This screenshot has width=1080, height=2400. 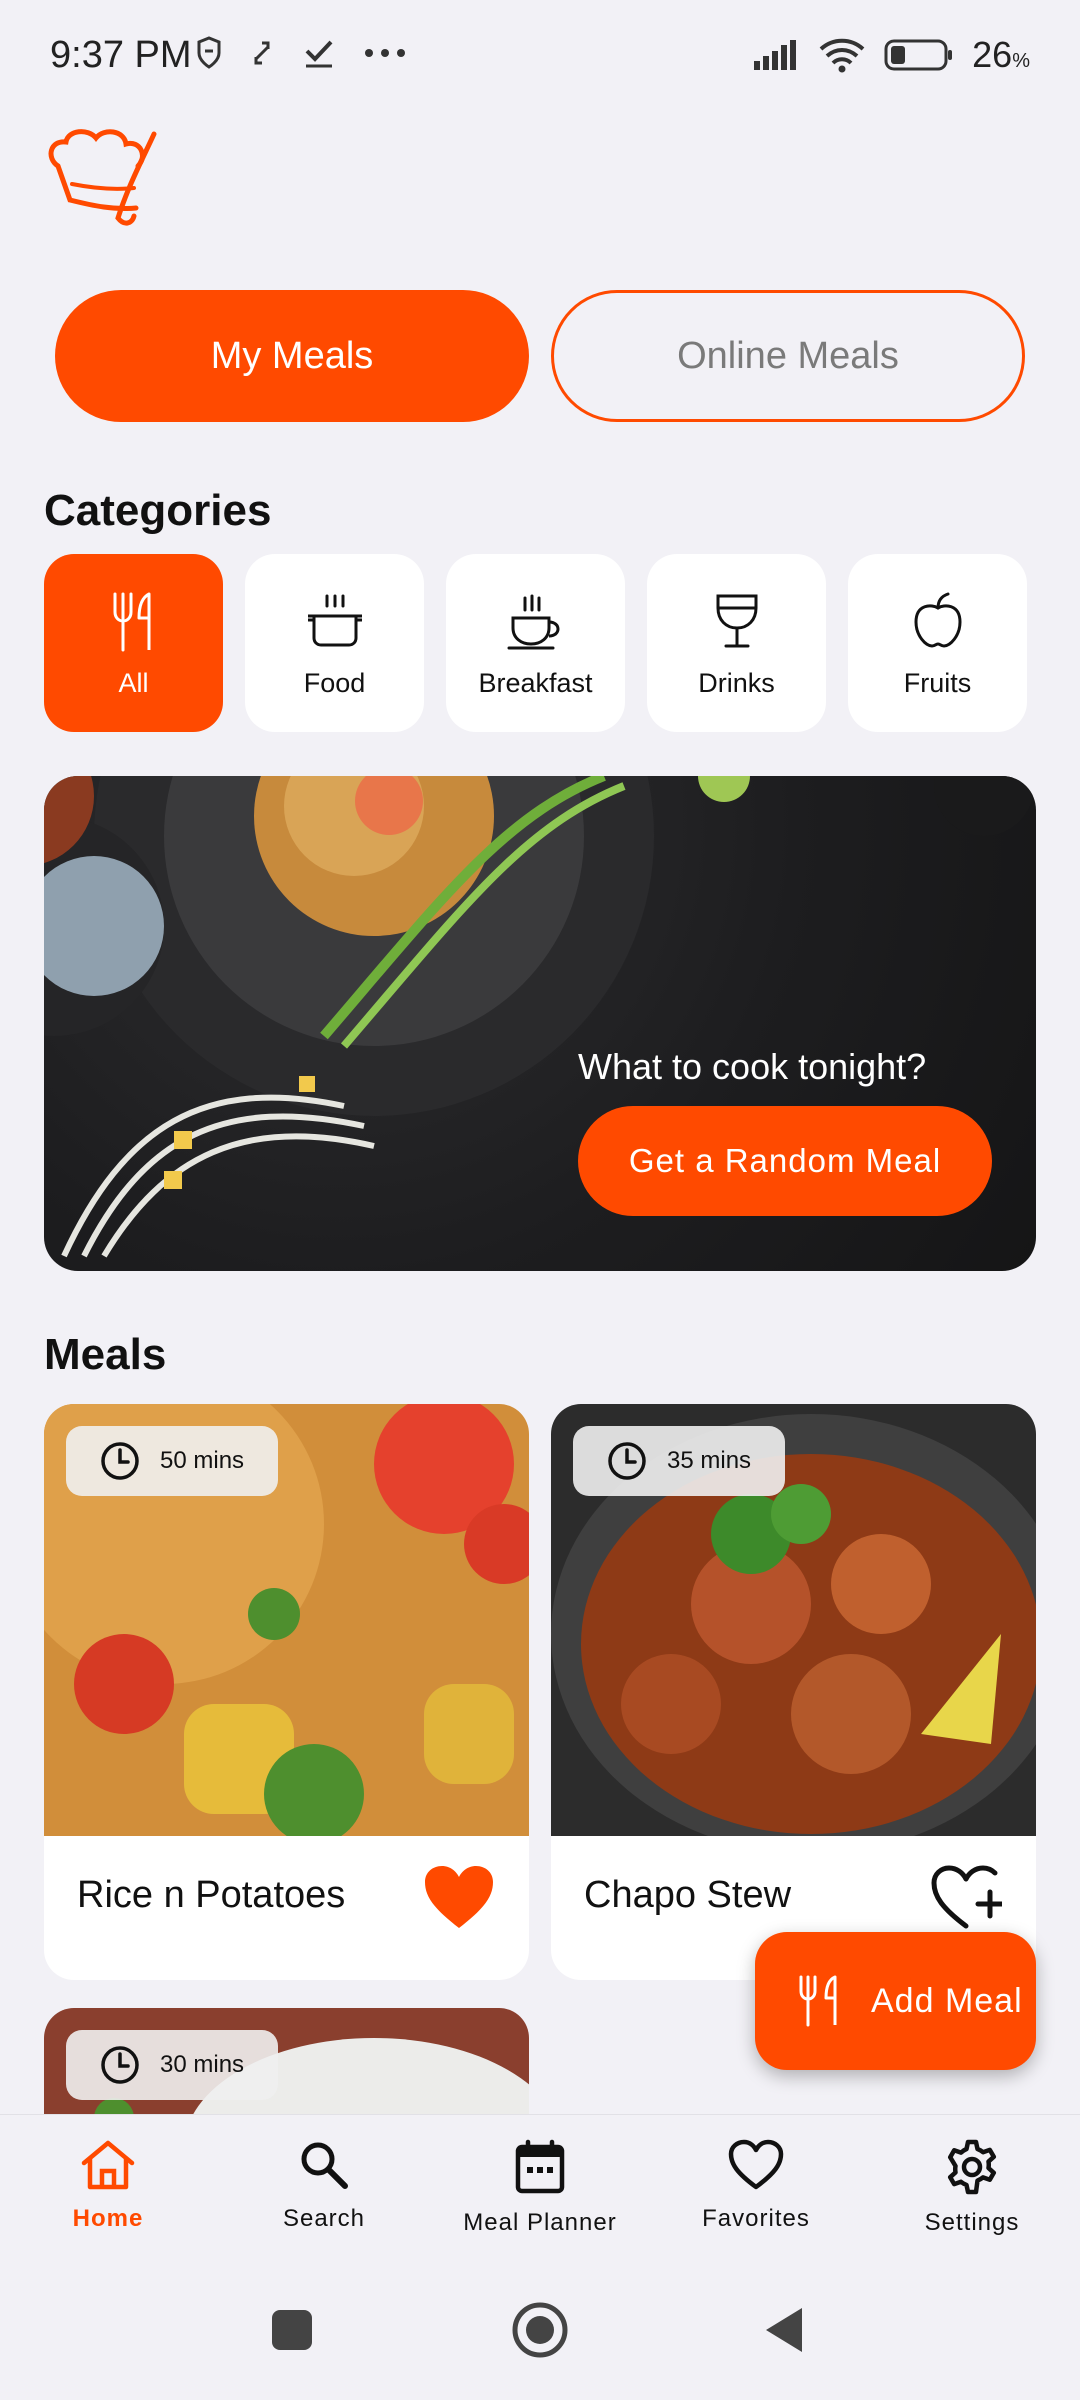 What do you see at coordinates (301, 53) in the screenshot?
I see `status-notification-icons` at bounding box center [301, 53].